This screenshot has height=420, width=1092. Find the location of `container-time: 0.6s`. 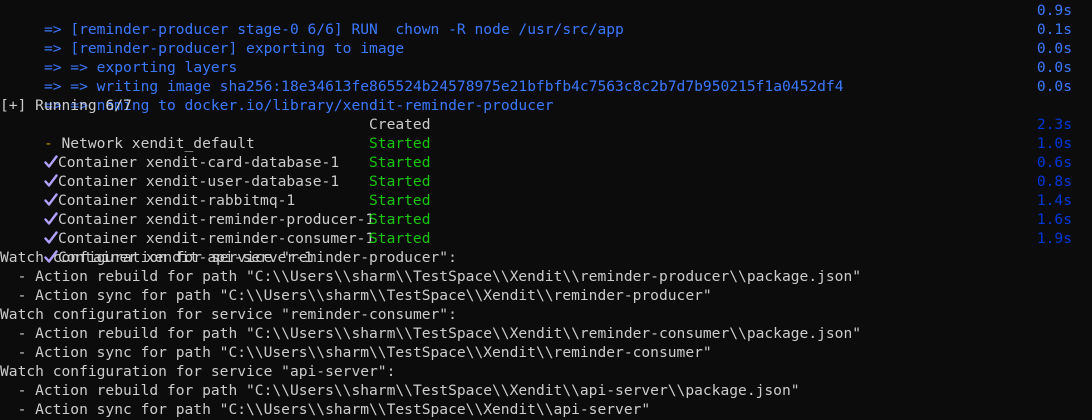

container-time: 0.6s is located at coordinates (1054, 162).